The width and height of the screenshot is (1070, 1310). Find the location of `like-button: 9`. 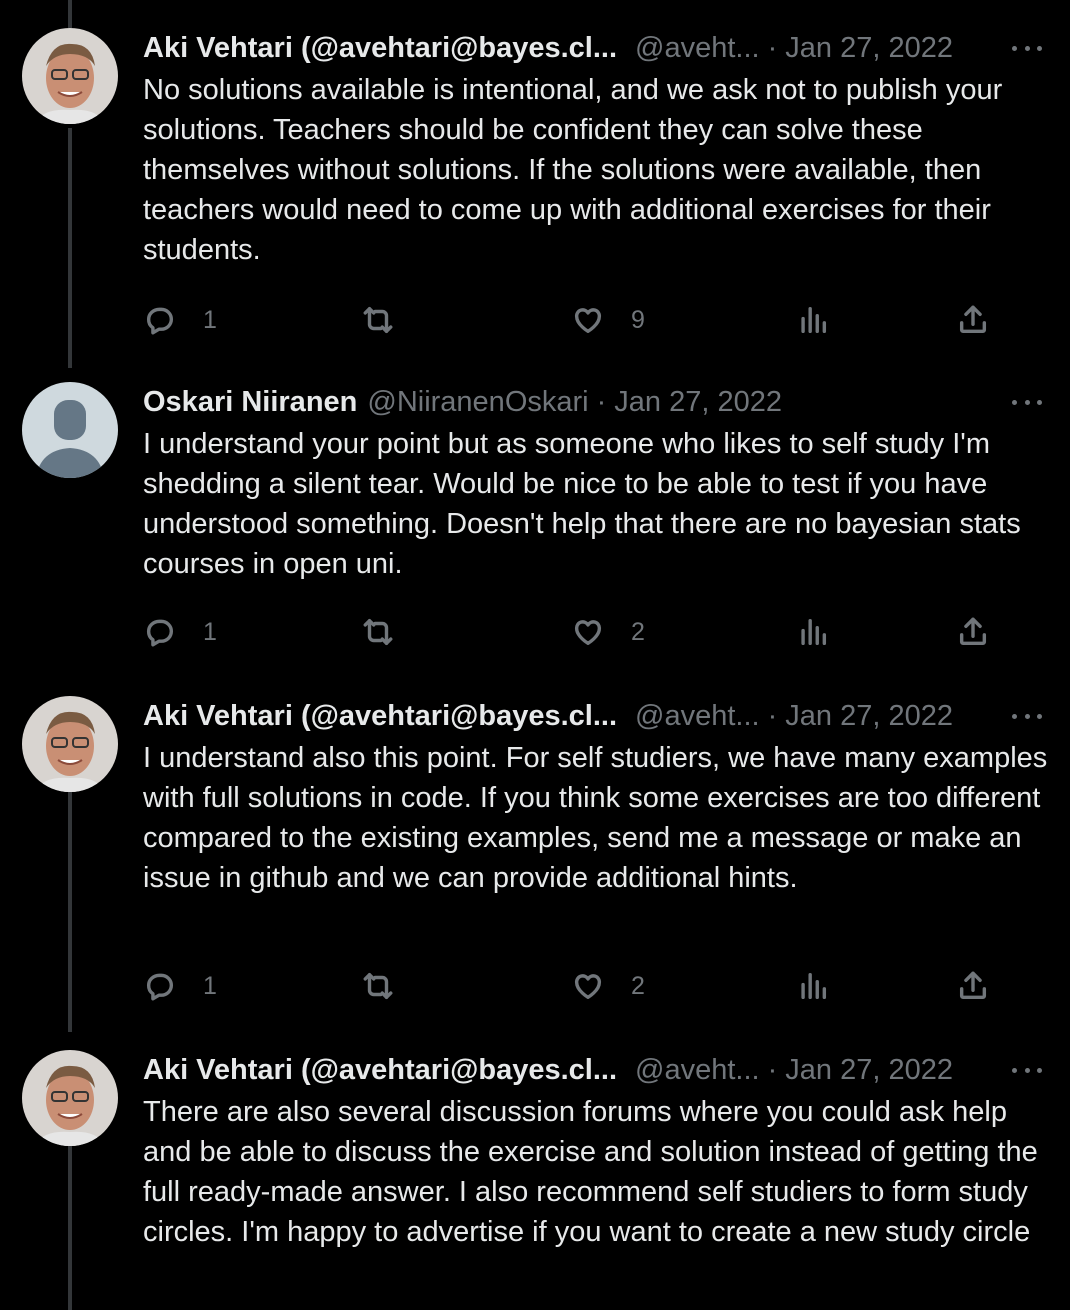

like-button: 9 is located at coordinates (608, 320).